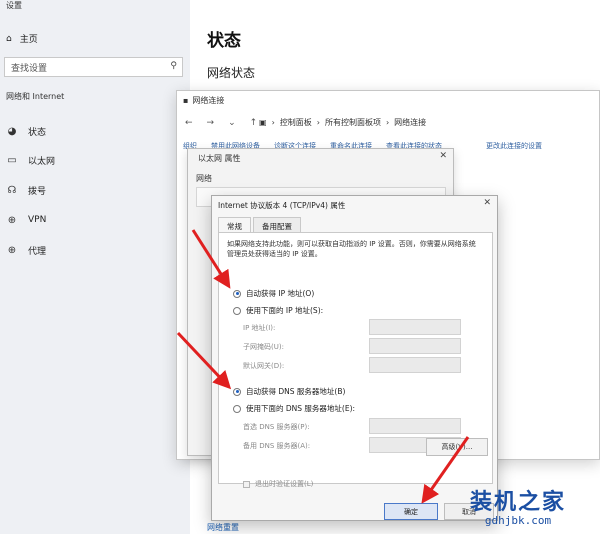  Describe the element at coordinates (186, 100) in the screenshot. I see `network-folder-icon: ▪` at that location.